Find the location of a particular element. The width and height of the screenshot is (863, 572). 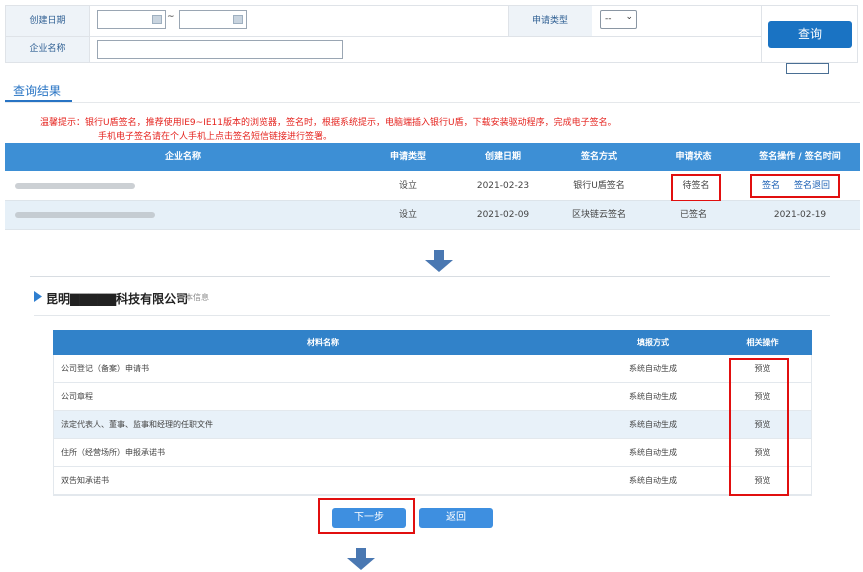

col-material-name: 材料名称 is located at coordinates (323, 342).